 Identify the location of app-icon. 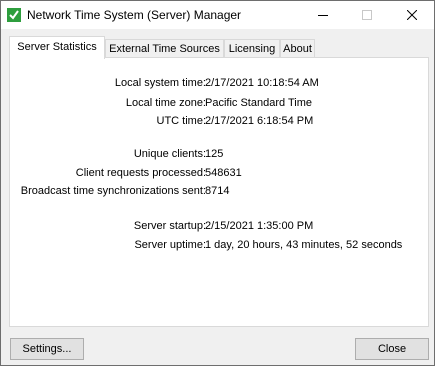
(14, 15).